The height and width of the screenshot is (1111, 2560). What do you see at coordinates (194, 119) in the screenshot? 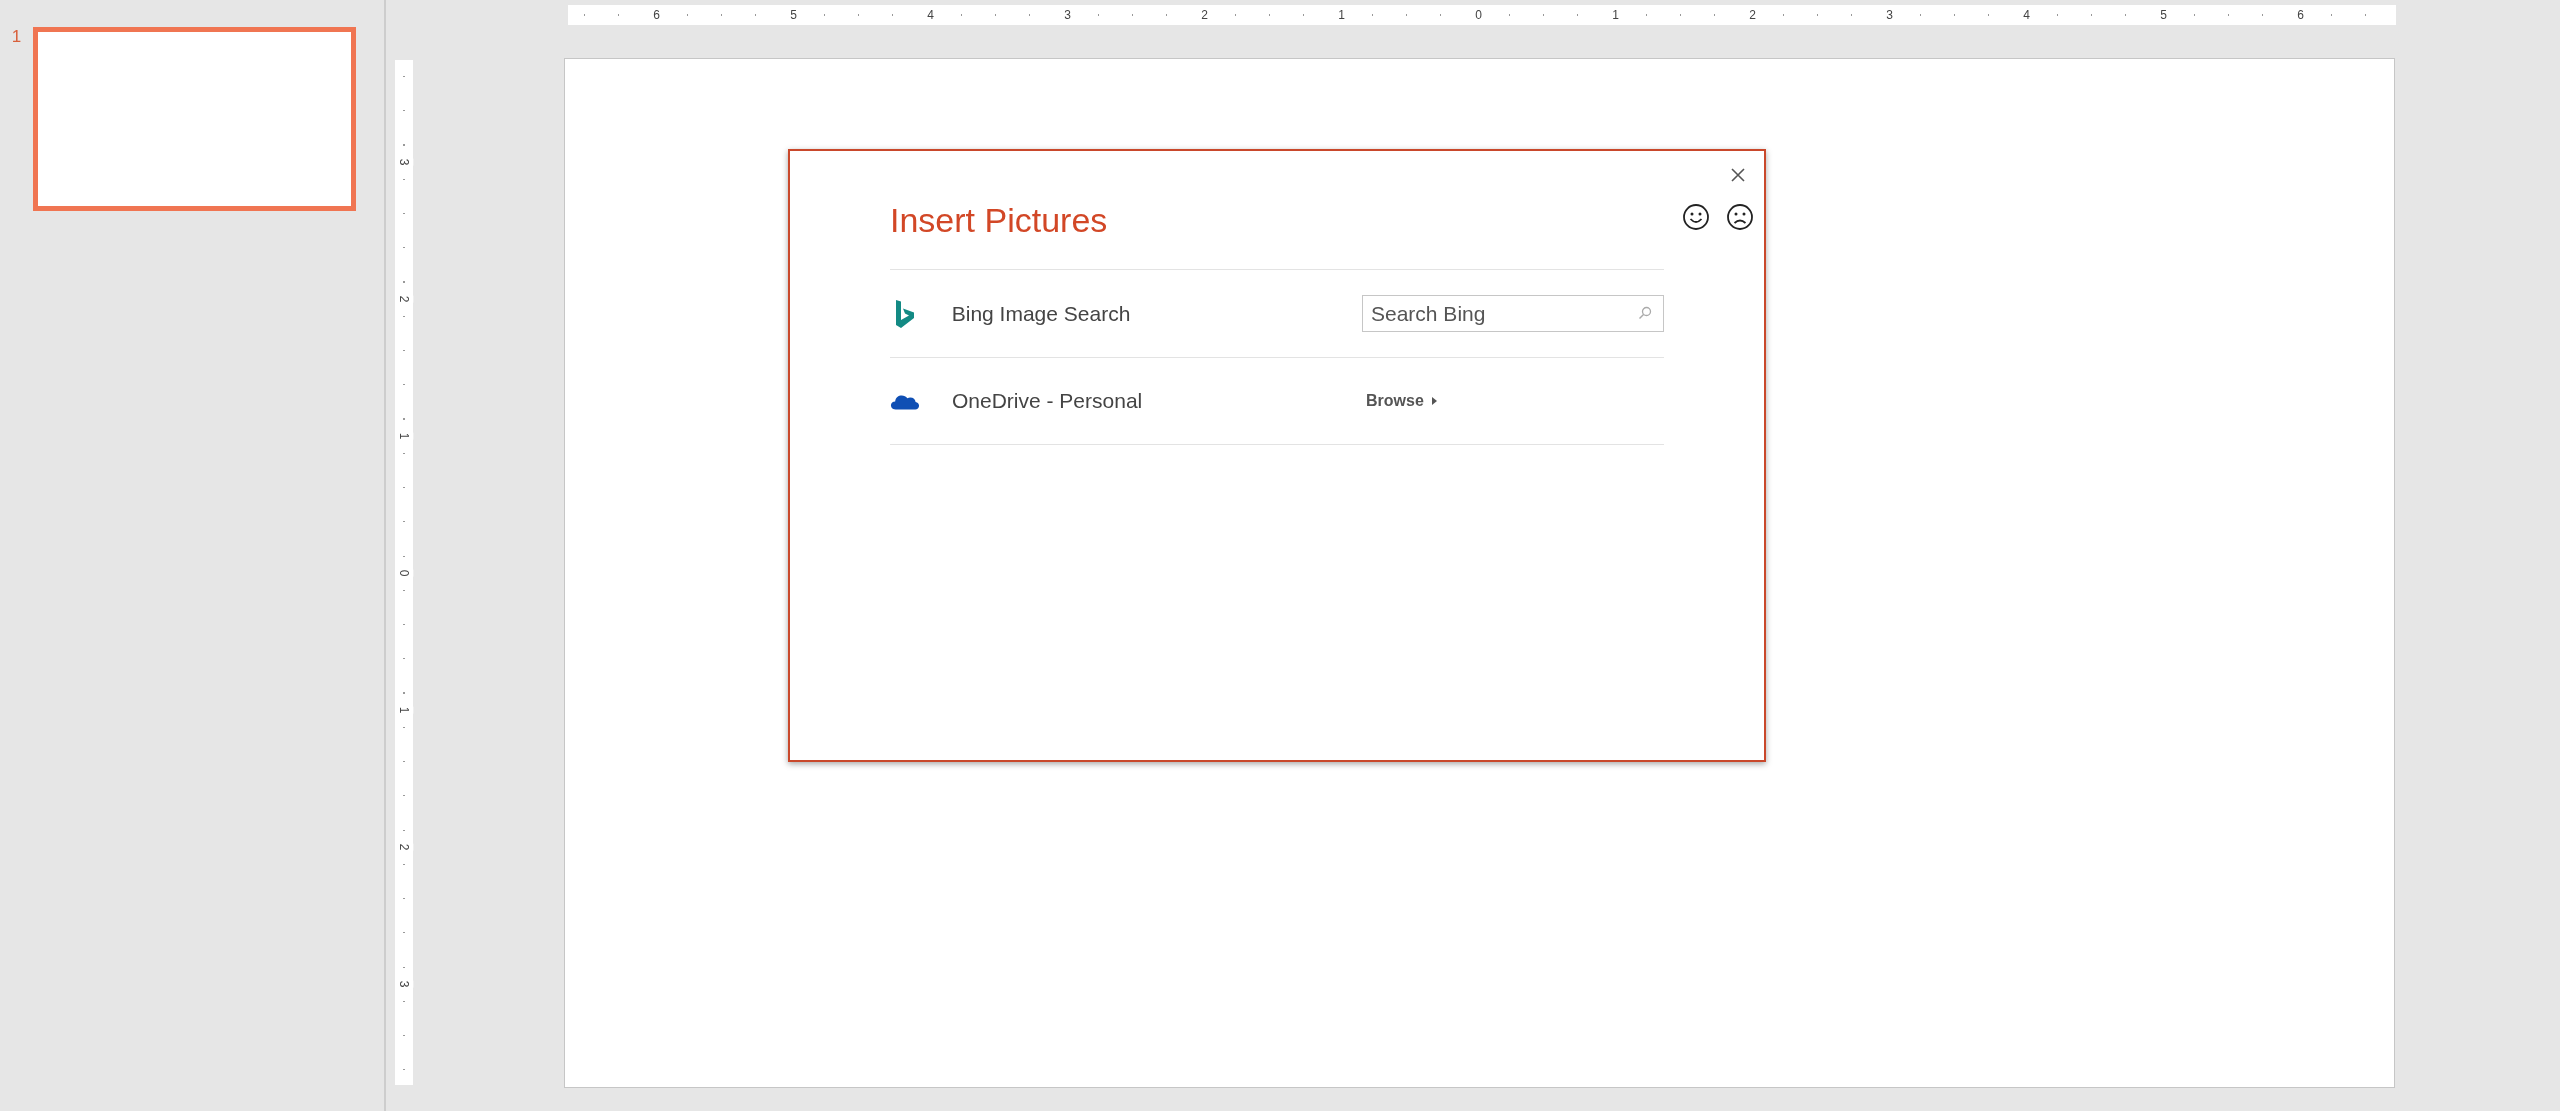
I see `slide-thumbnail` at bounding box center [194, 119].